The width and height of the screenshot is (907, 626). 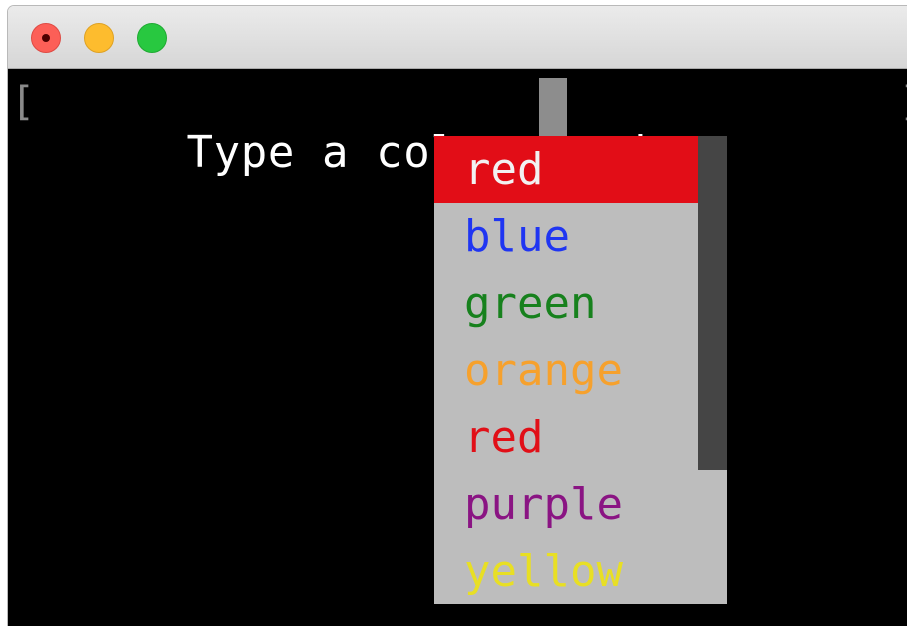 What do you see at coordinates (457, 37) in the screenshot?
I see `title-bar` at bounding box center [457, 37].